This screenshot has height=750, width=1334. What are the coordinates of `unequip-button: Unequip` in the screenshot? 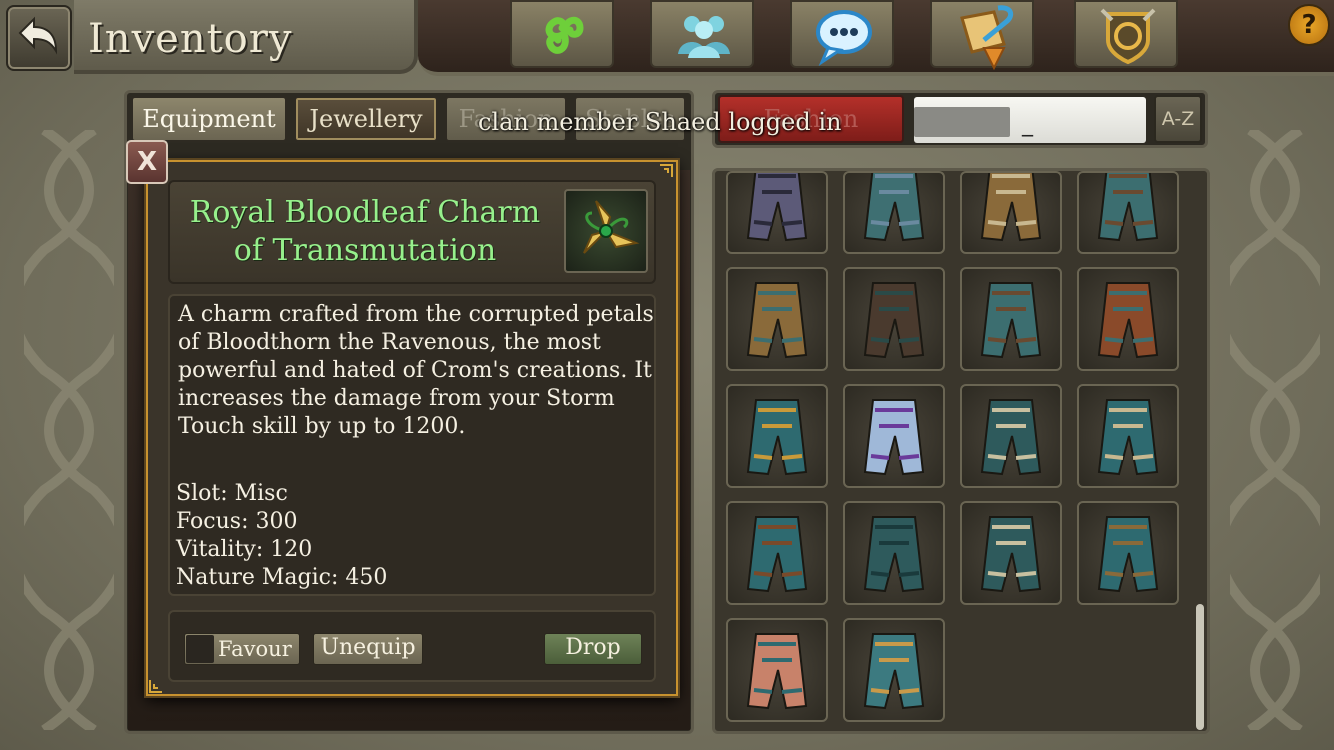 It's located at (368, 649).